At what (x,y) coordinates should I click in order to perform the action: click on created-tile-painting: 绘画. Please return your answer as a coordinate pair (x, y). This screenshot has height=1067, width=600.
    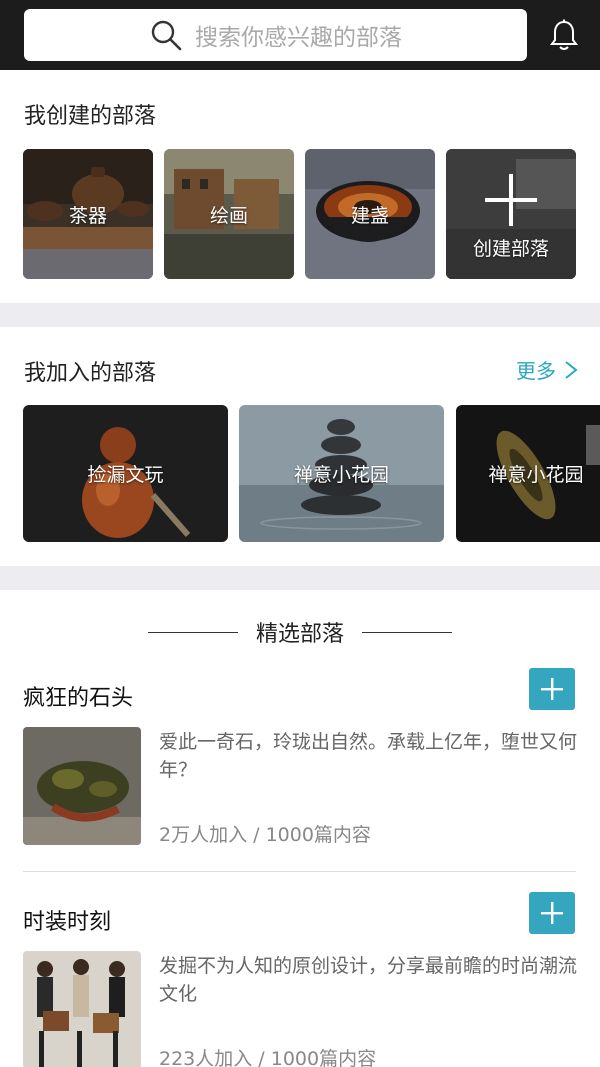
    Looking at the image, I should click on (229, 214).